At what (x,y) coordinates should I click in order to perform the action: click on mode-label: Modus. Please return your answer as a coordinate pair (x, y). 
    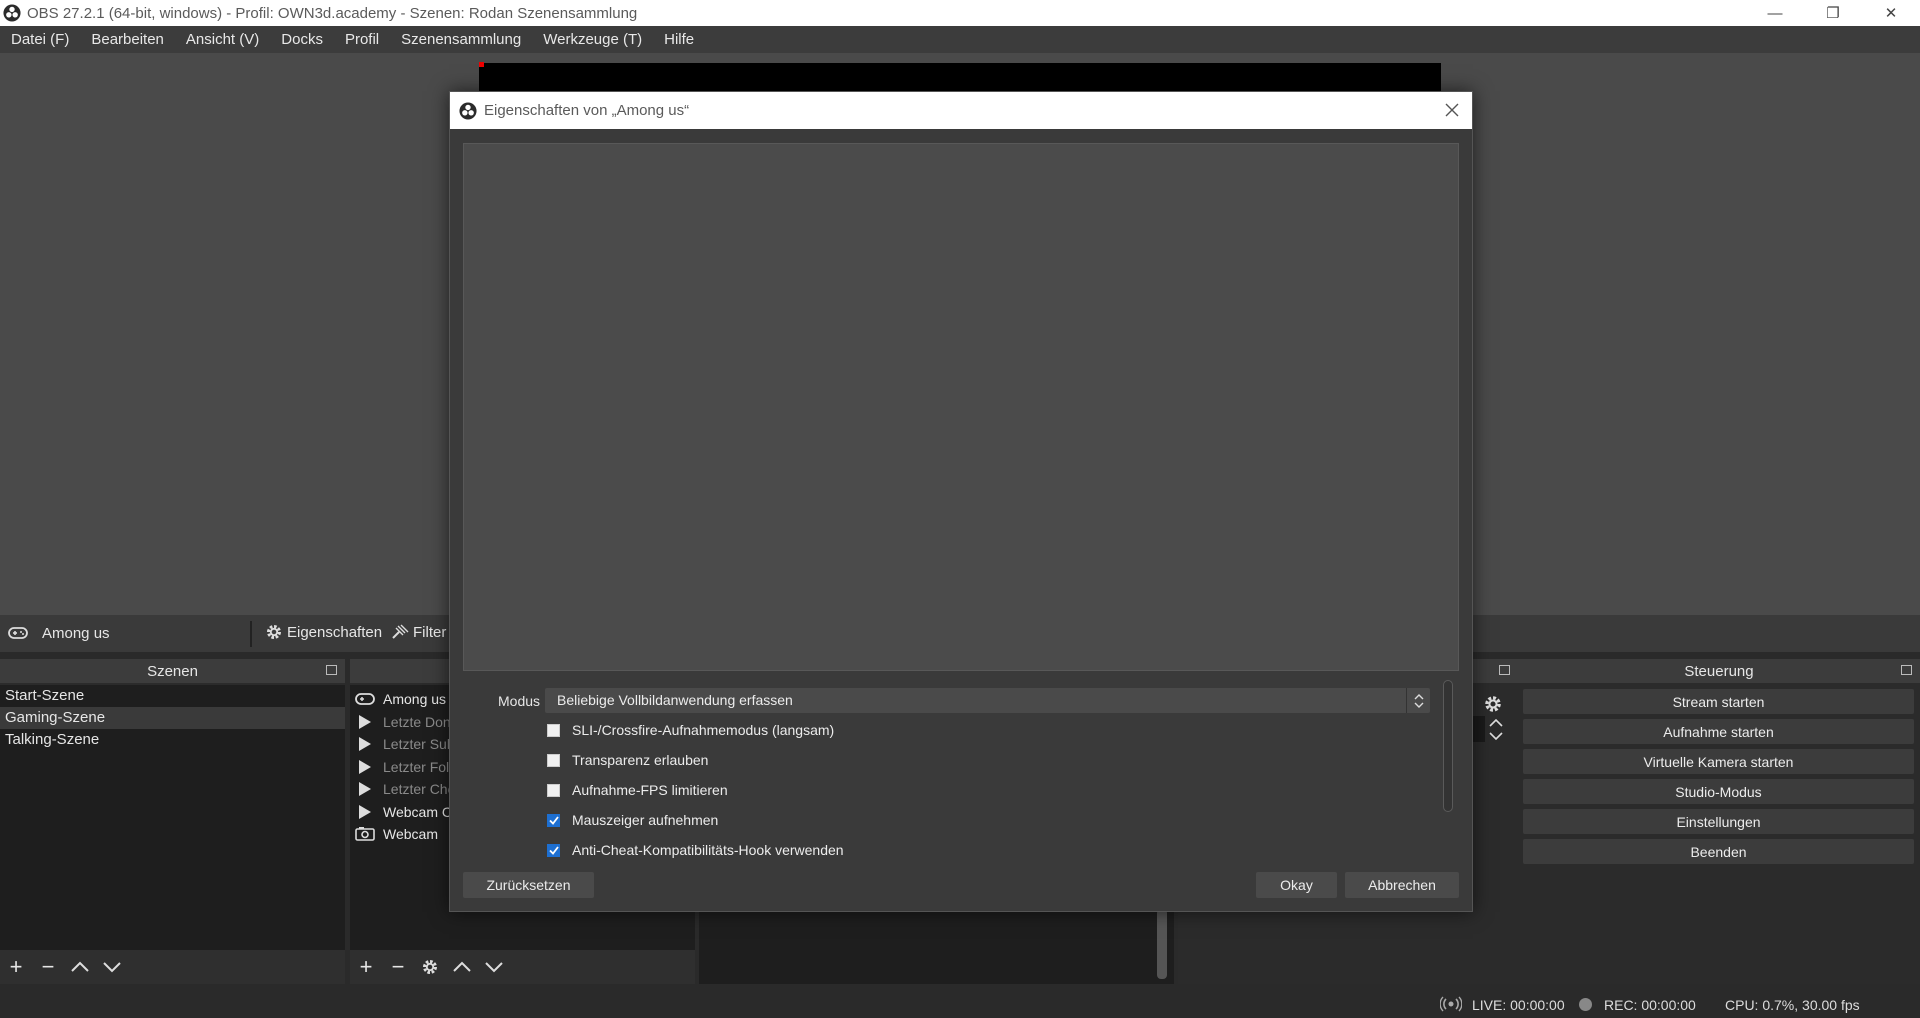
    Looking at the image, I should click on (519, 701).